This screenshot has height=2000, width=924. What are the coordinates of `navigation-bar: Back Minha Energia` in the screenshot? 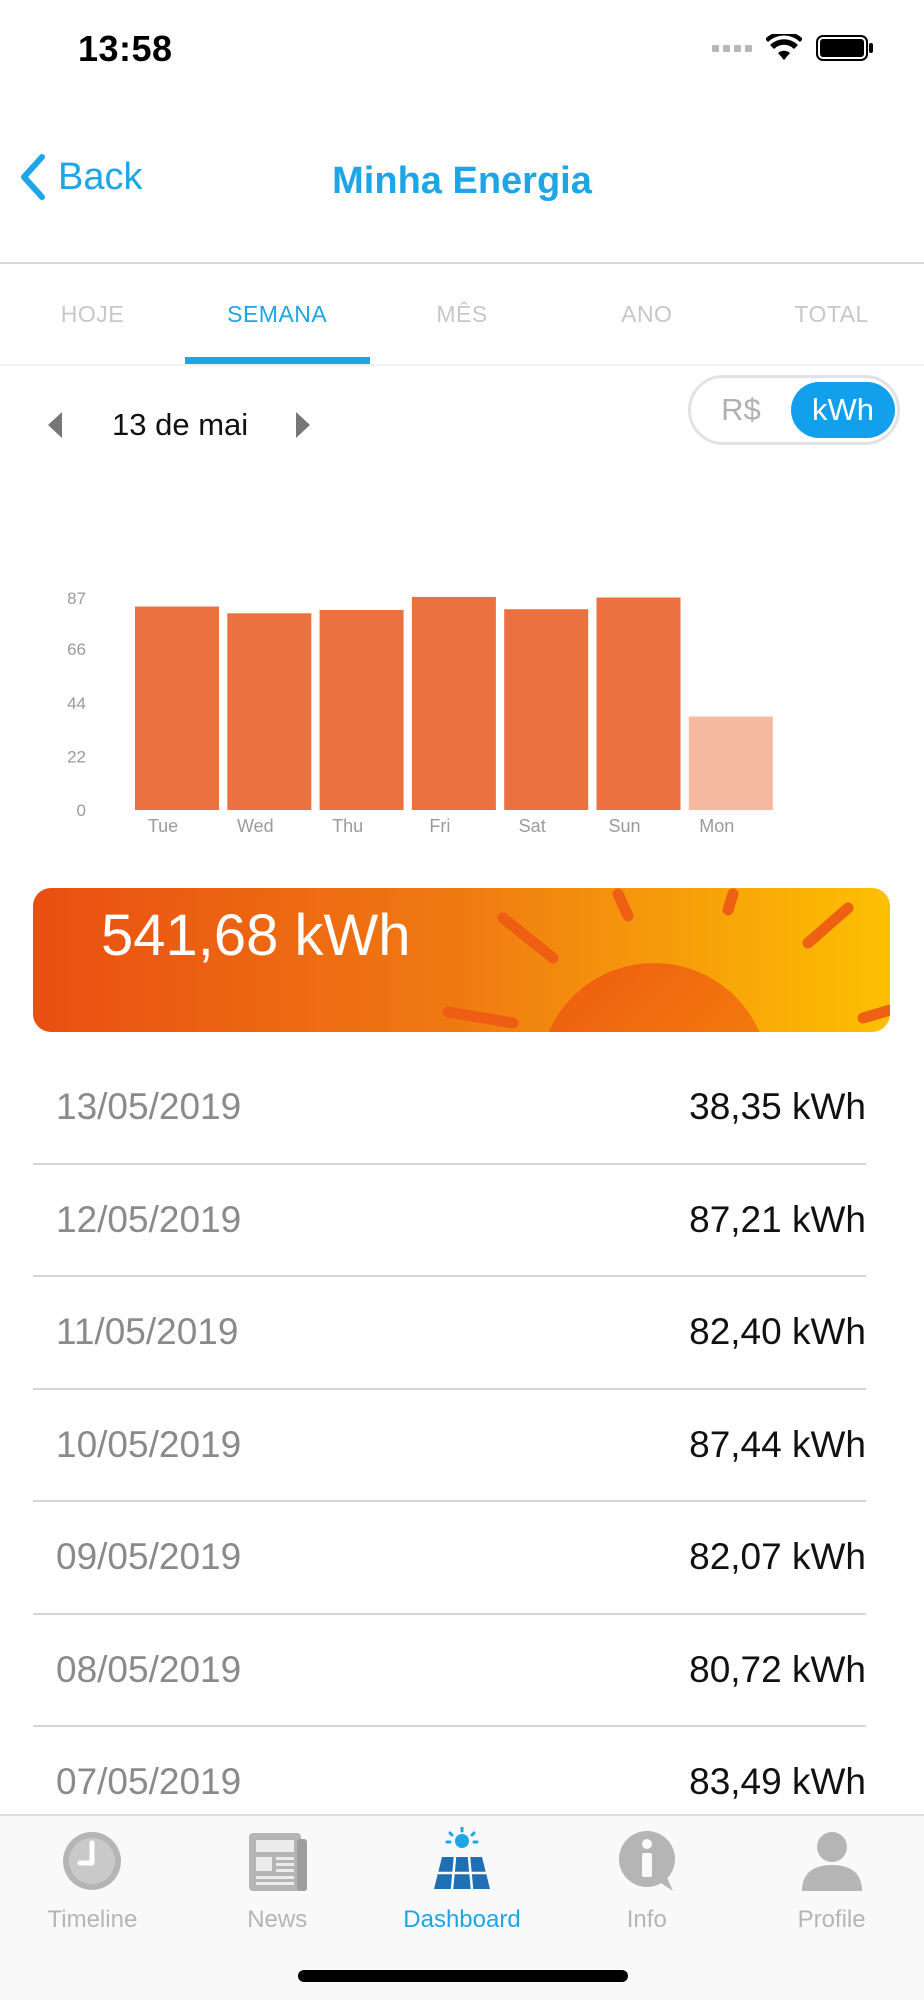 It's located at (462, 180).